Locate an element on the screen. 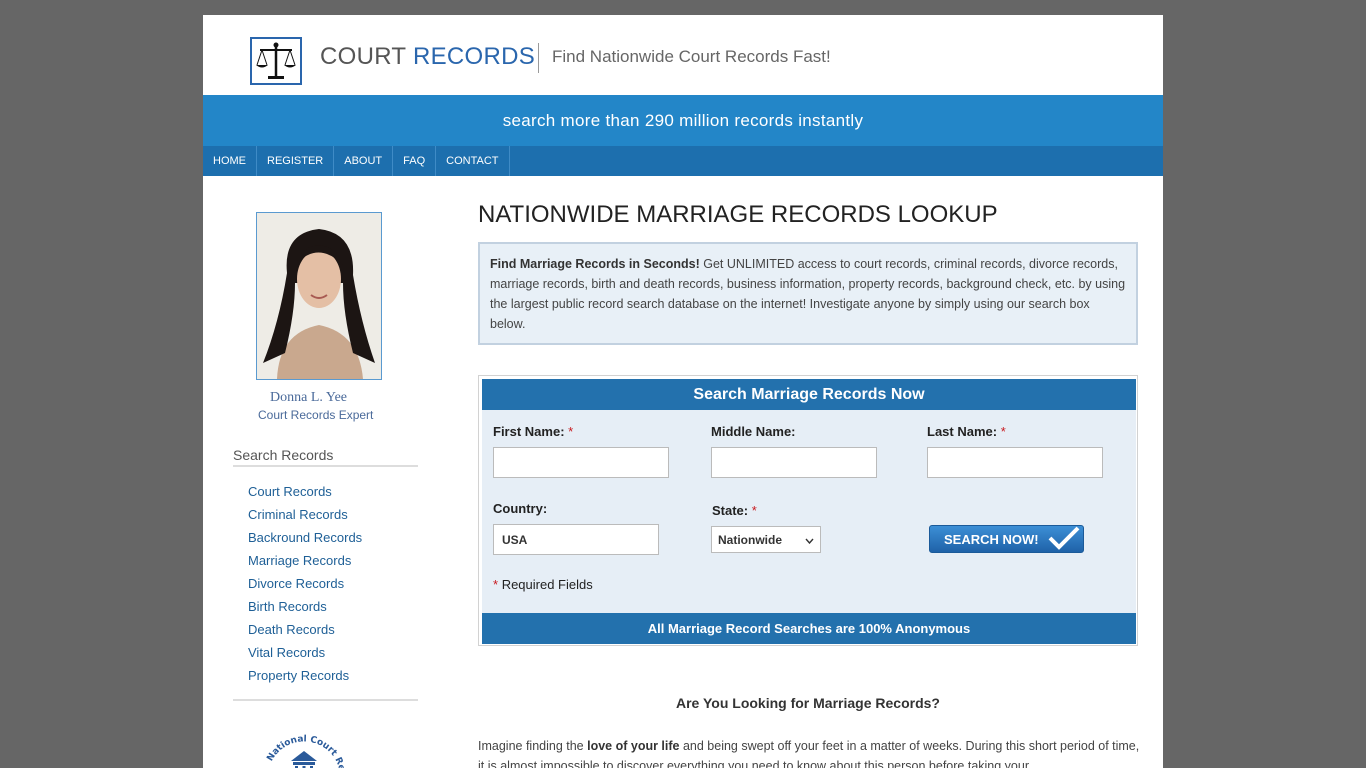 The image size is (1366, 768). nav-faq: FAQ is located at coordinates (415, 161).